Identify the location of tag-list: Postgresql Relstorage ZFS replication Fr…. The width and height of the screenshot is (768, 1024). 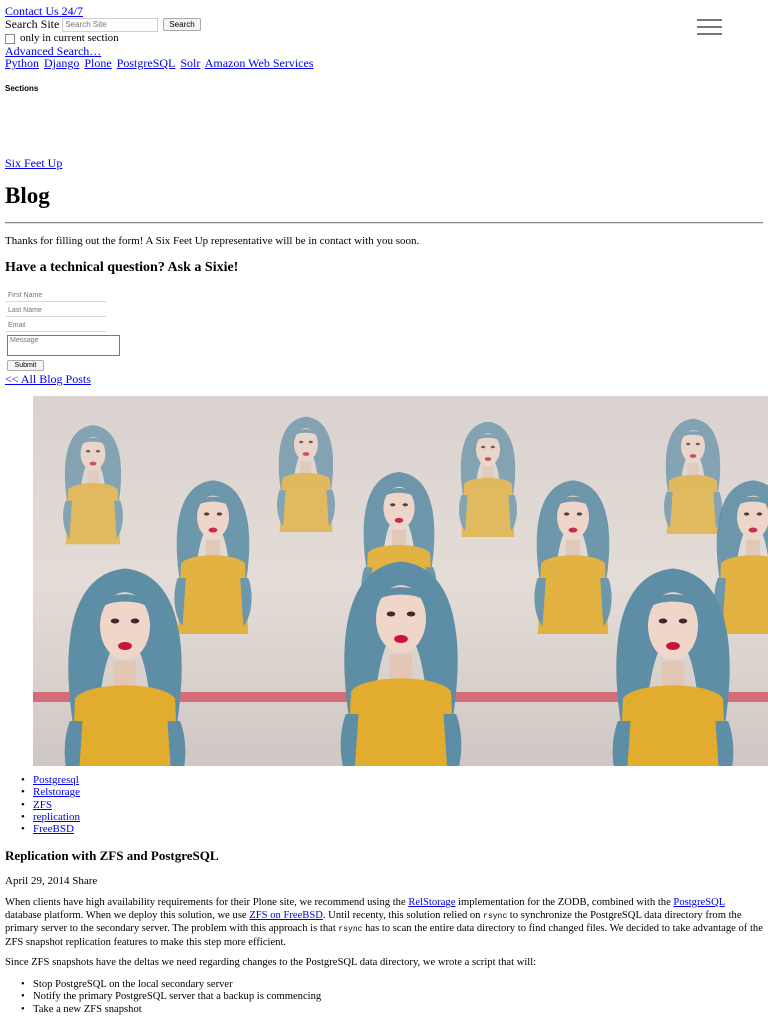
(50, 805).